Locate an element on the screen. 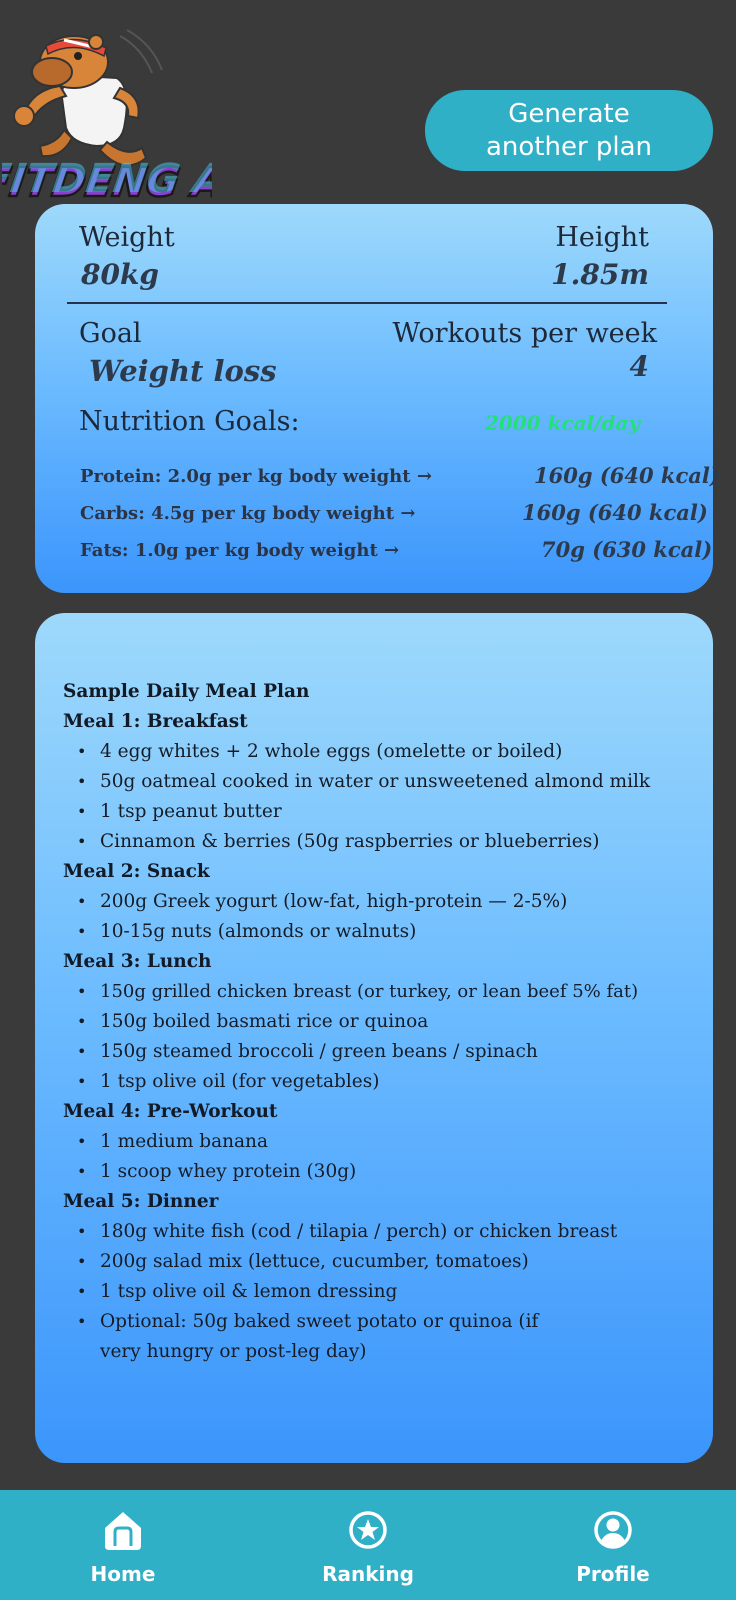 The width and height of the screenshot is (736, 1600). nutrient-rule: Carbs: 4.5g per kg body weight → is located at coordinates (248, 513).